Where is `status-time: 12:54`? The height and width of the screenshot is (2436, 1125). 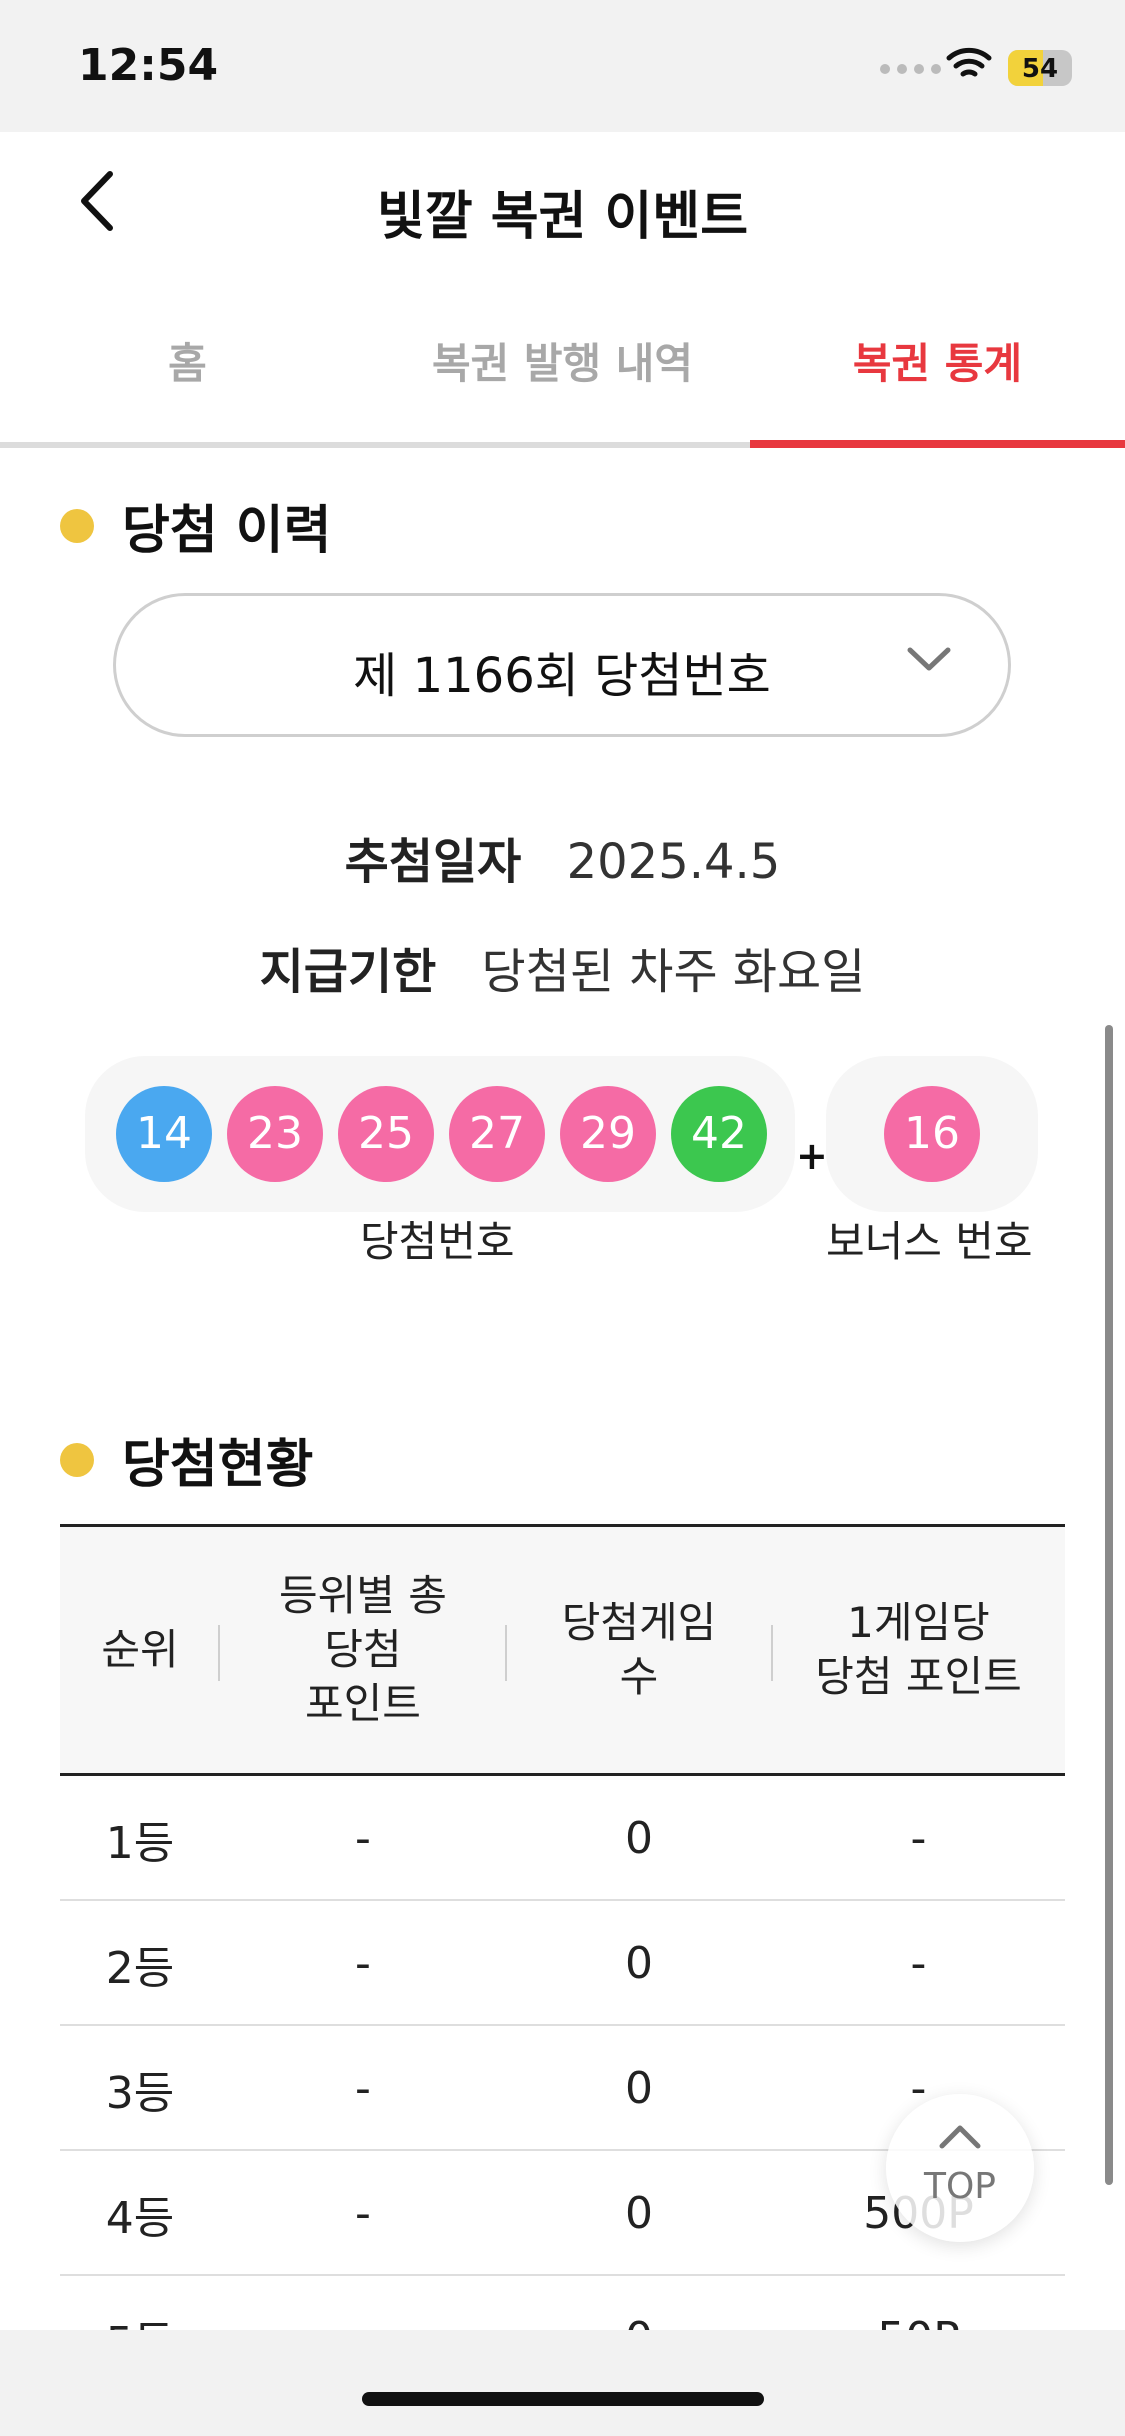 status-time: 12:54 is located at coordinates (148, 65).